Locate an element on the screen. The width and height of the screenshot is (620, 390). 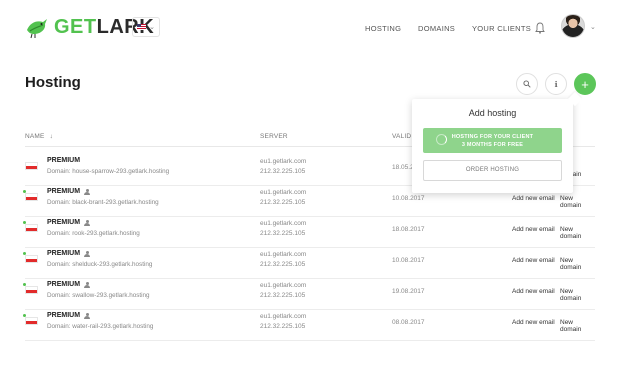
info-button: ℹ is located at coordinates (556, 84).